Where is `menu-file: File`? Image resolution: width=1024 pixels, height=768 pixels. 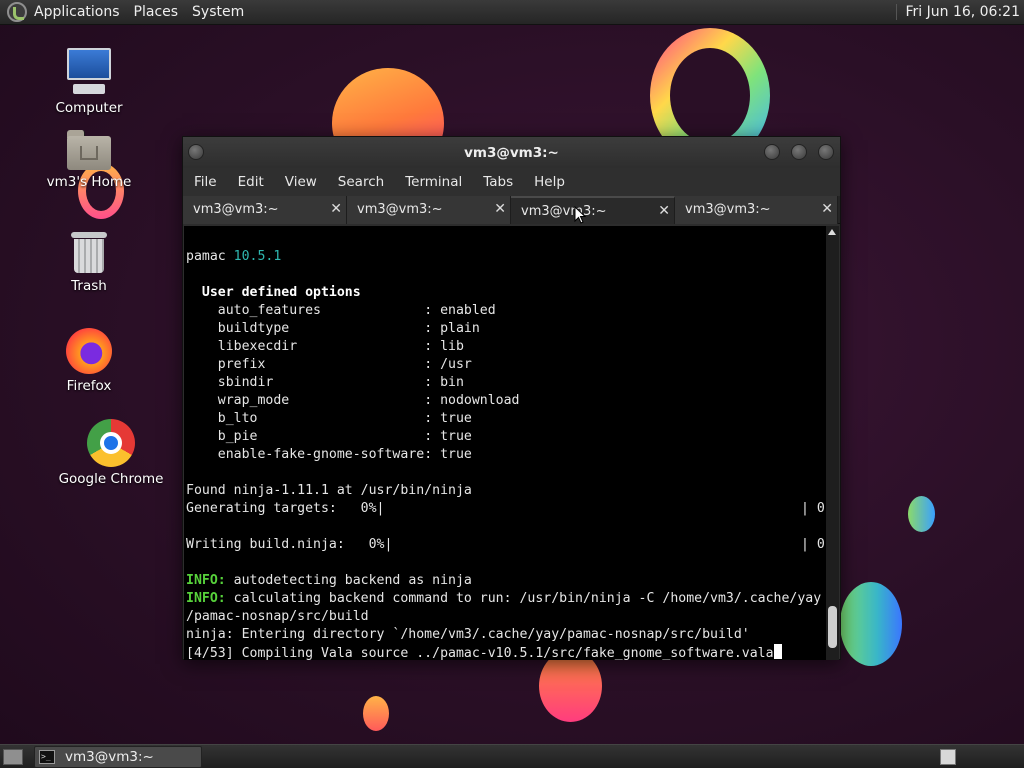
menu-file: File is located at coordinates (205, 182).